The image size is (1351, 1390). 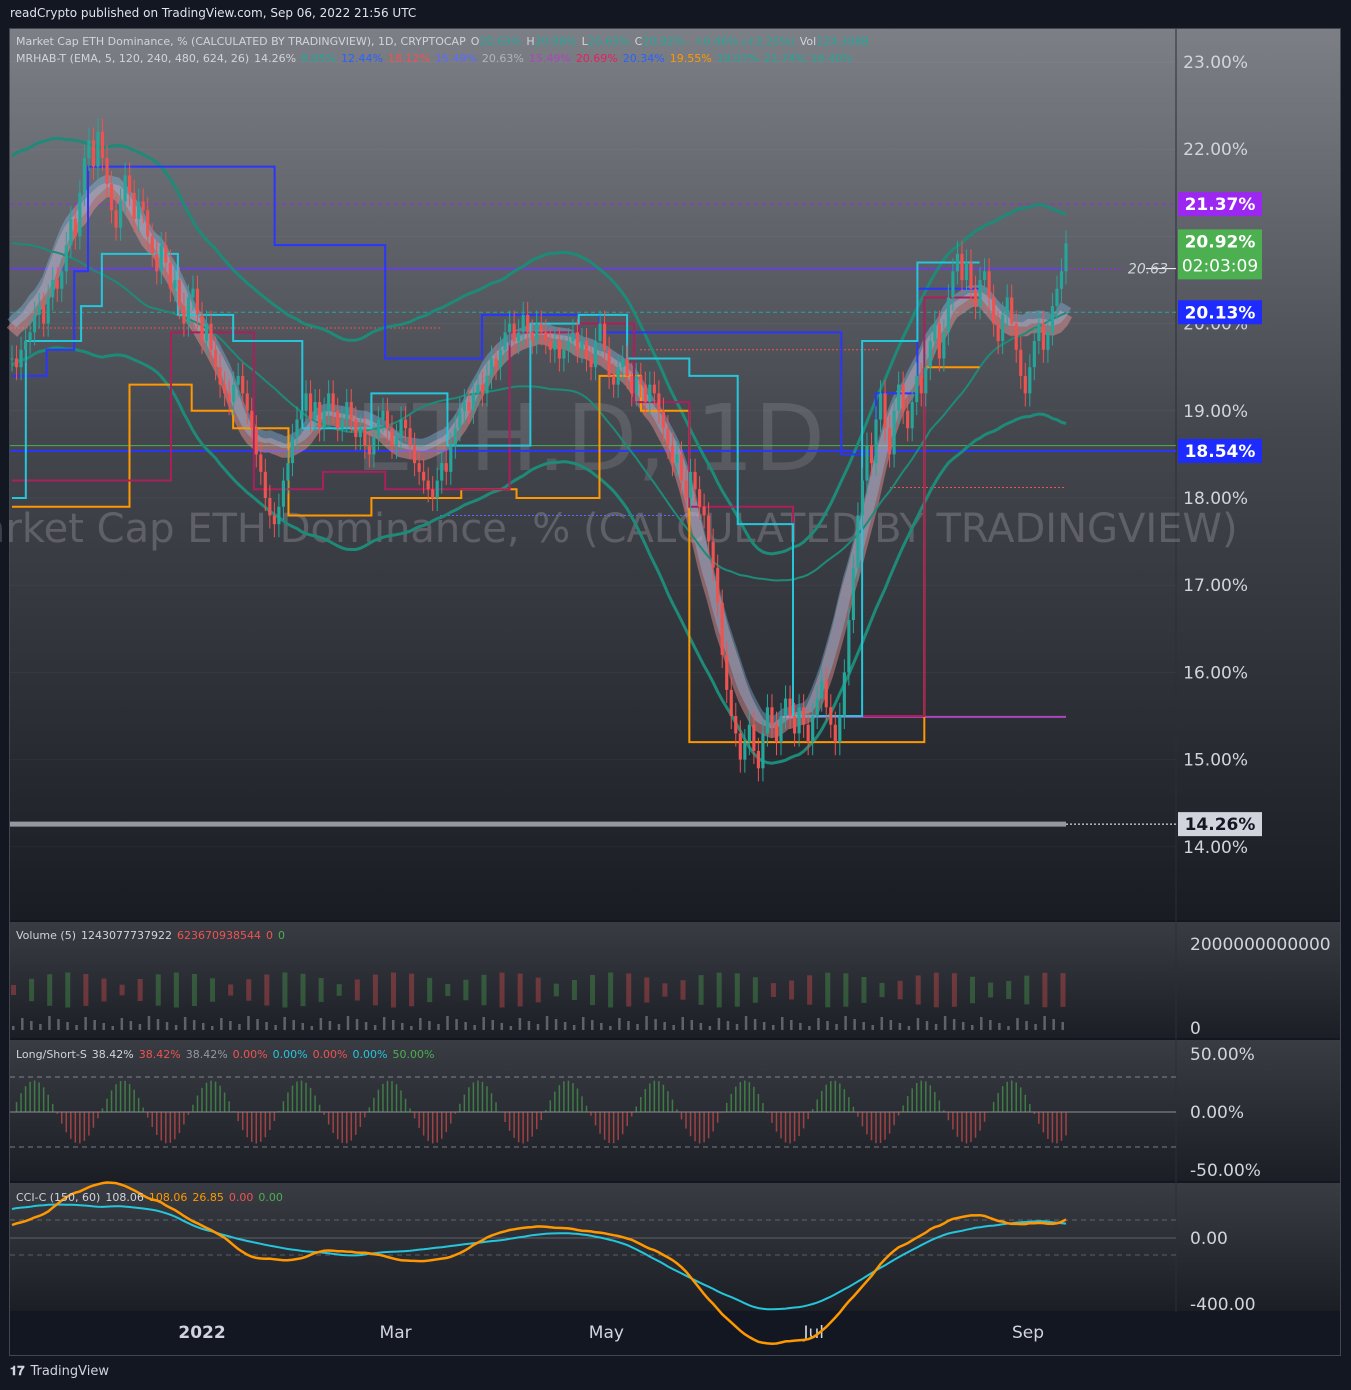 What do you see at coordinates (69, 1371) in the screenshot?
I see `footer-brand: TradingView` at bounding box center [69, 1371].